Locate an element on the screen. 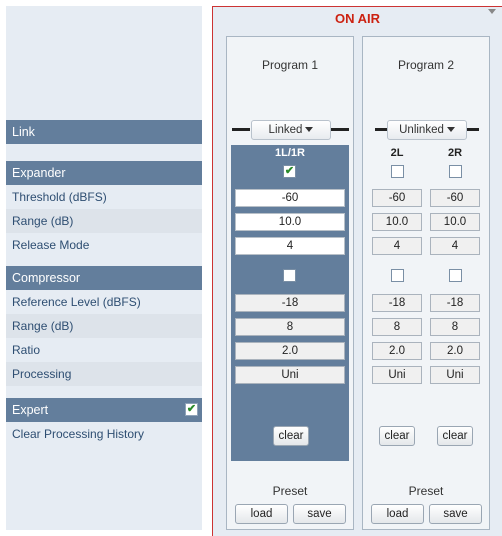 The width and height of the screenshot is (502, 536). program-2-link-value: Unlinked is located at coordinates (421, 130).